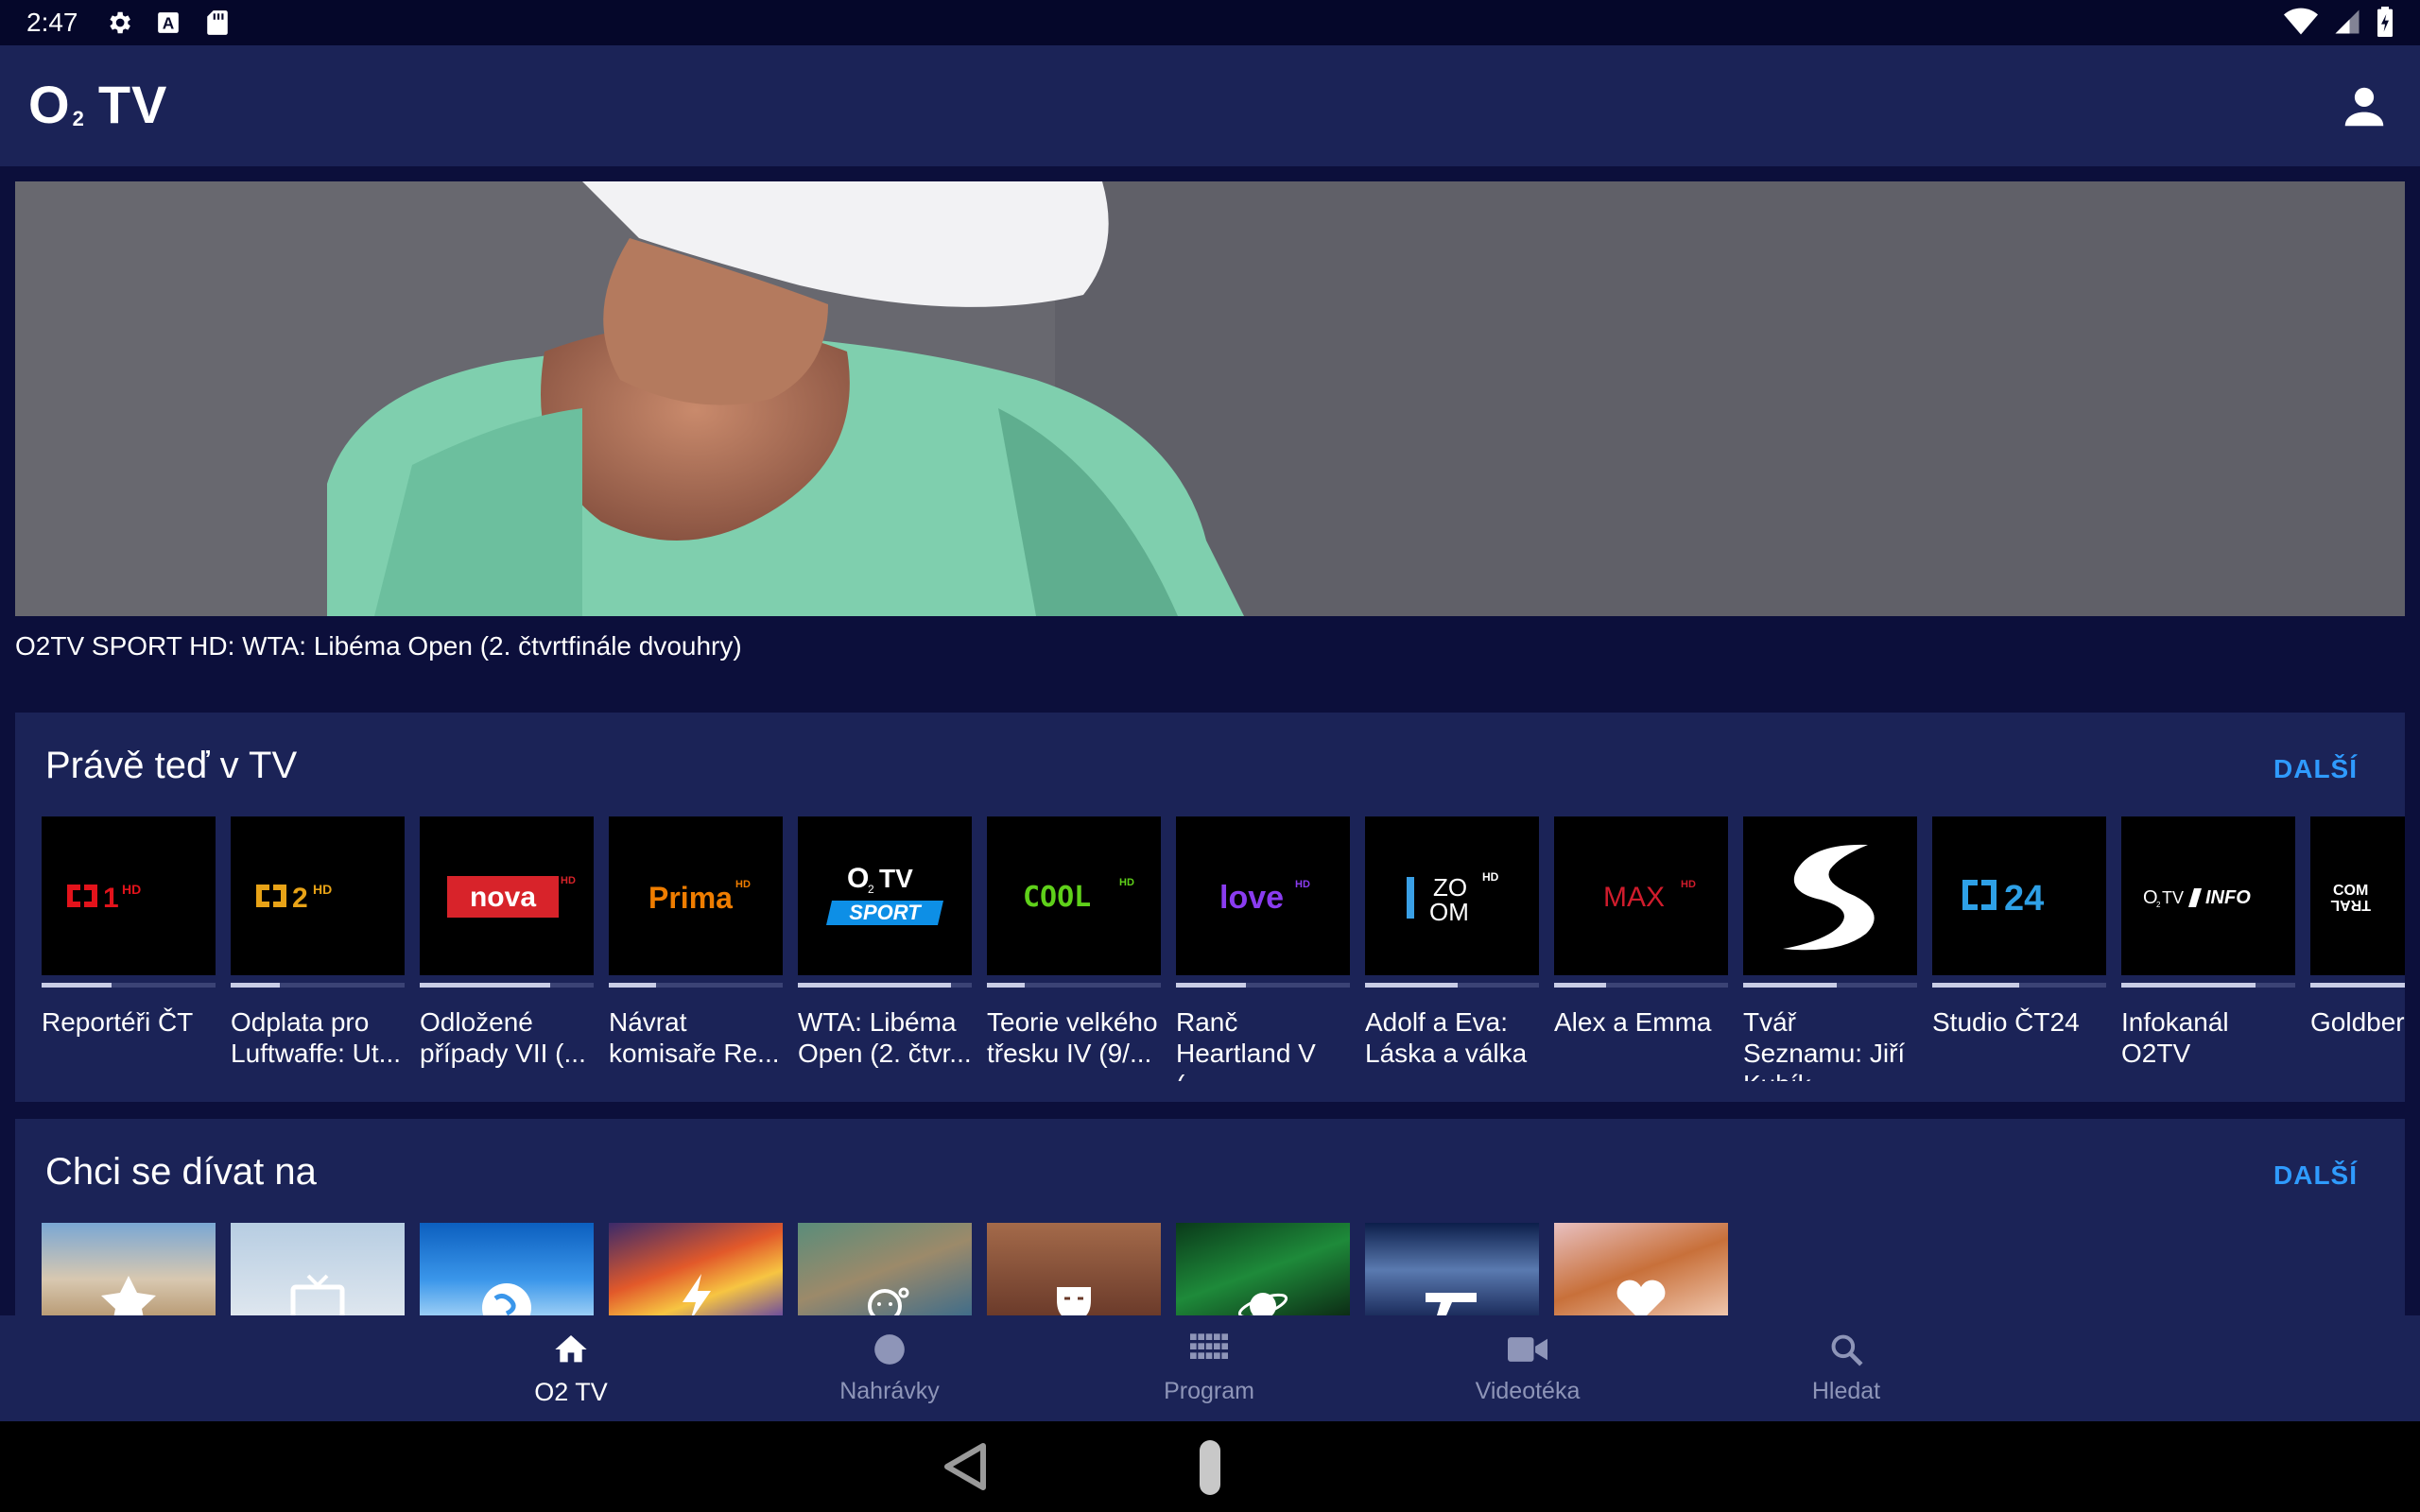  I want to click on channel-logo-prima-love: love HD, so click(1263, 895).